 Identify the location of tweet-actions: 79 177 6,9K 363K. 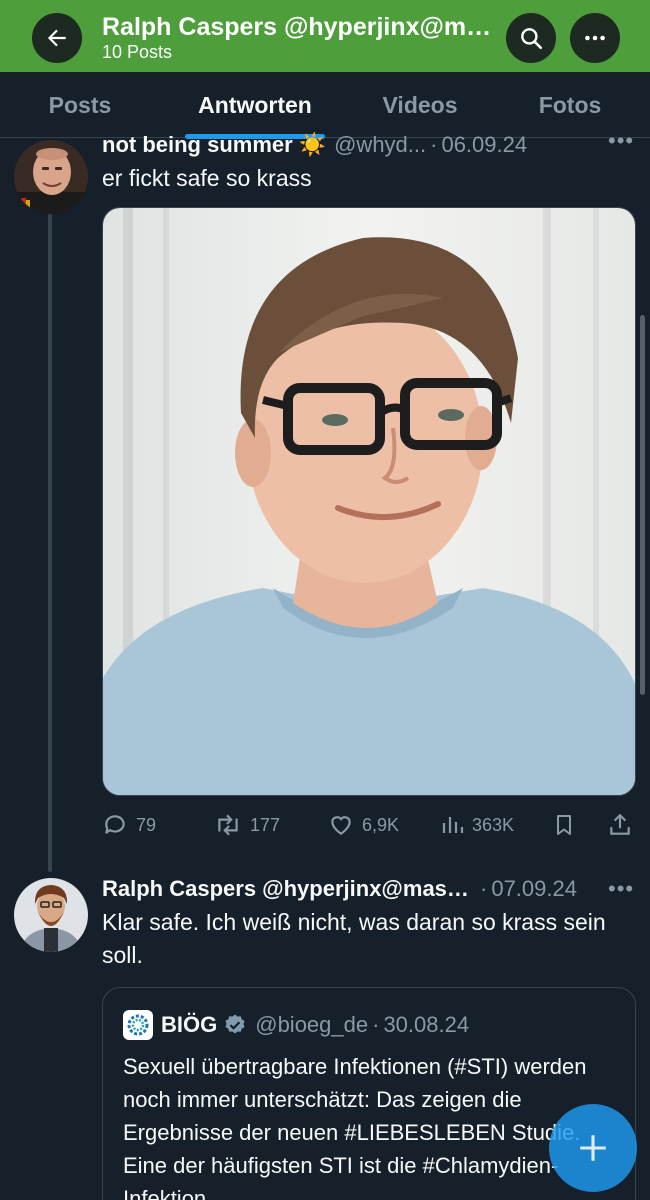
(369, 825).